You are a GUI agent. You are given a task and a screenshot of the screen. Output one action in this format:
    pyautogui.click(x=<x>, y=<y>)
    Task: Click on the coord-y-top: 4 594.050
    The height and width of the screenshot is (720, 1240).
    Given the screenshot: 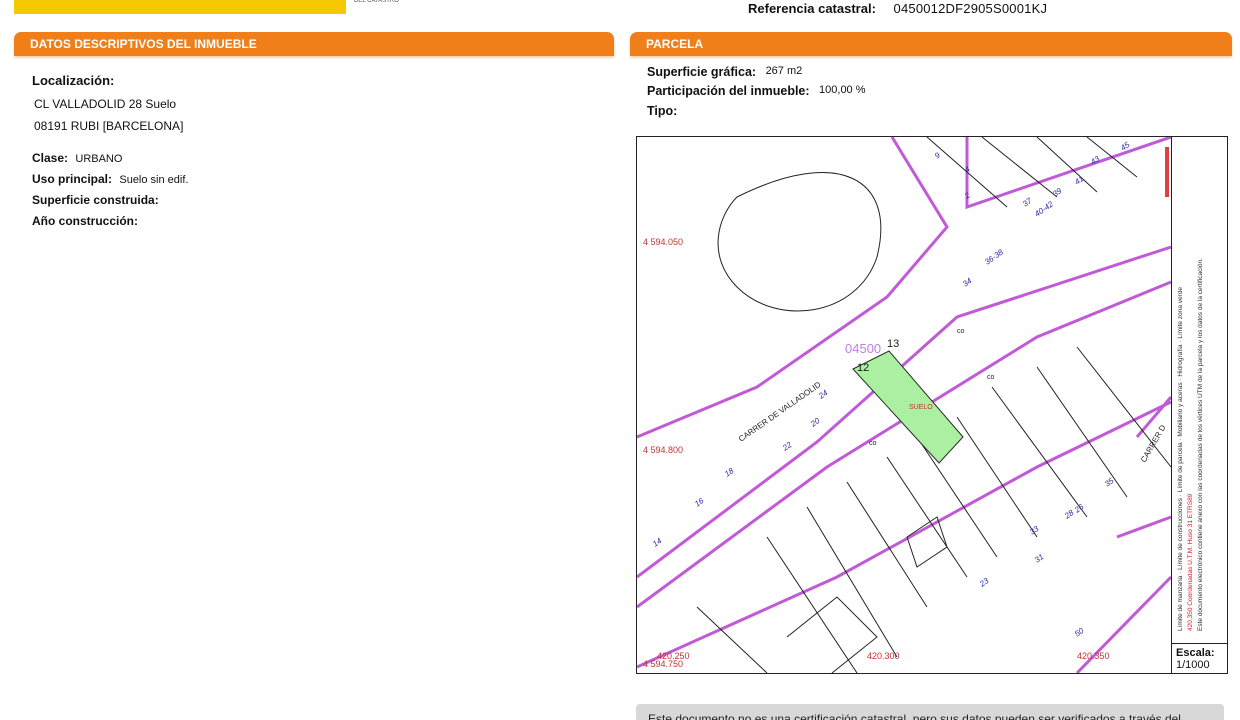 What is the action you would take?
    pyautogui.click(x=663, y=242)
    